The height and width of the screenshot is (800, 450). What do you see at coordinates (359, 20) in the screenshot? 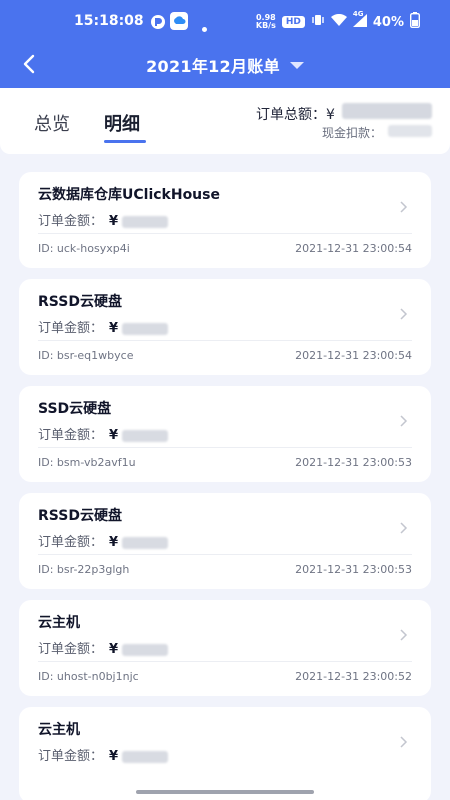
I see `signal-icon: 4G` at bounding box center [359, 20].